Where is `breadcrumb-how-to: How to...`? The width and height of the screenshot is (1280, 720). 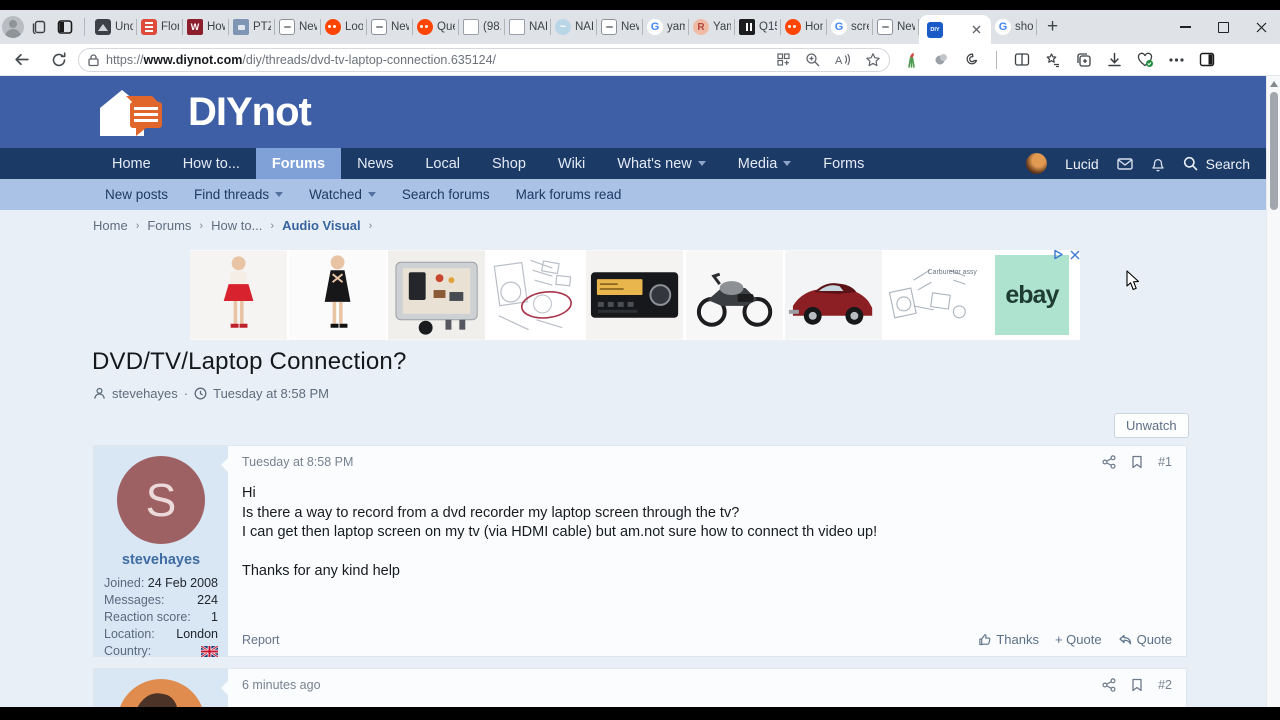 breadcrumb-how-to: How to... is located at coordinates (236, 225).